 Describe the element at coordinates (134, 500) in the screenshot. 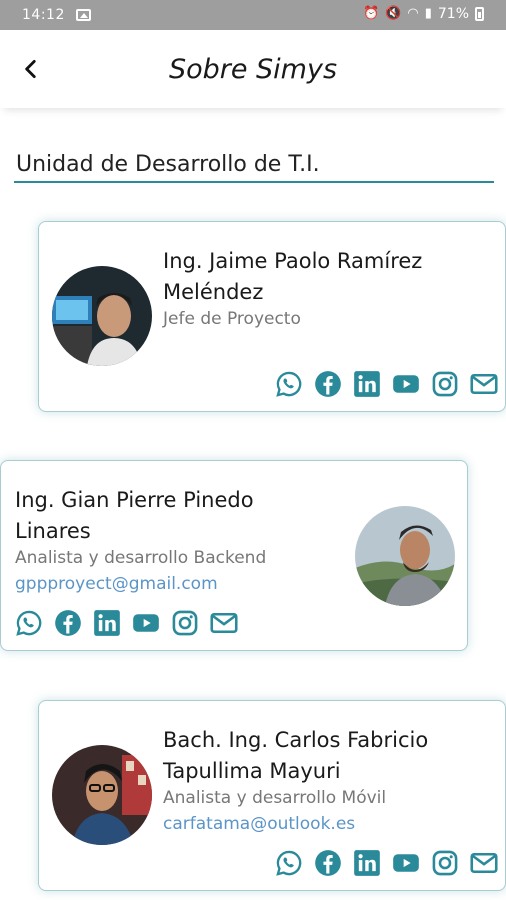

I see `member-name-line1: Ing. Gian Pierre Pinedo` at that location.